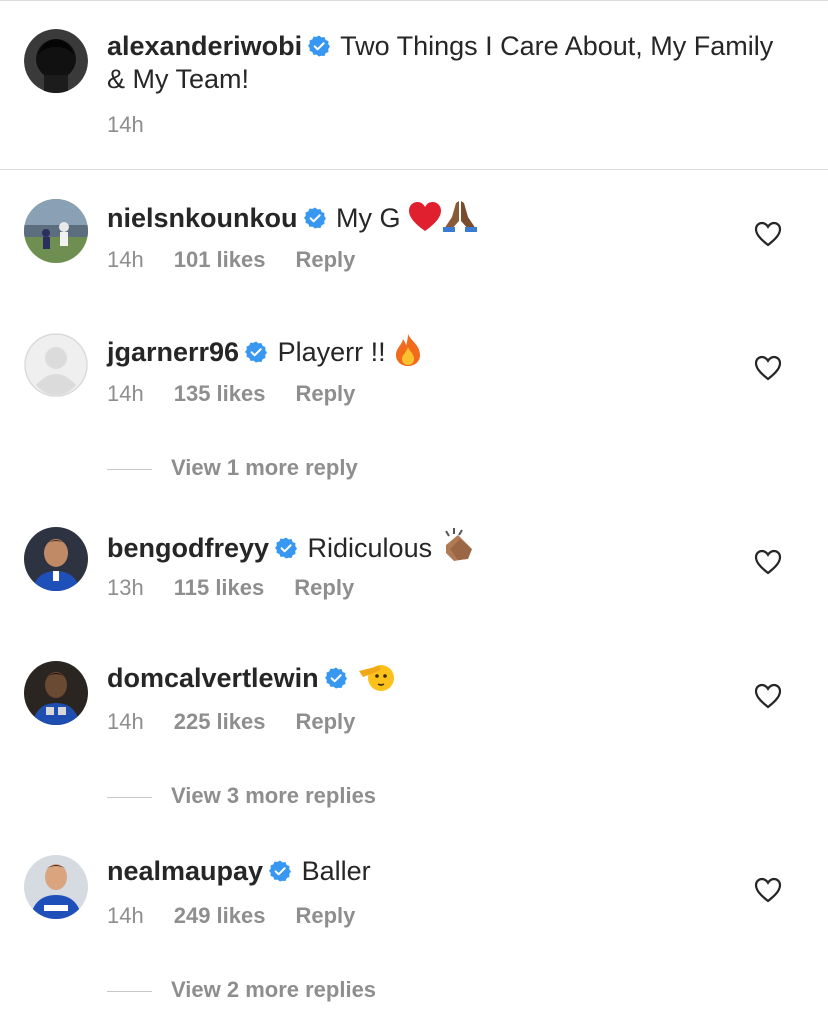 The image size is (828, 1036). I want to click on comment-meta: 14h 225 likes Reply, so click(246, 722).